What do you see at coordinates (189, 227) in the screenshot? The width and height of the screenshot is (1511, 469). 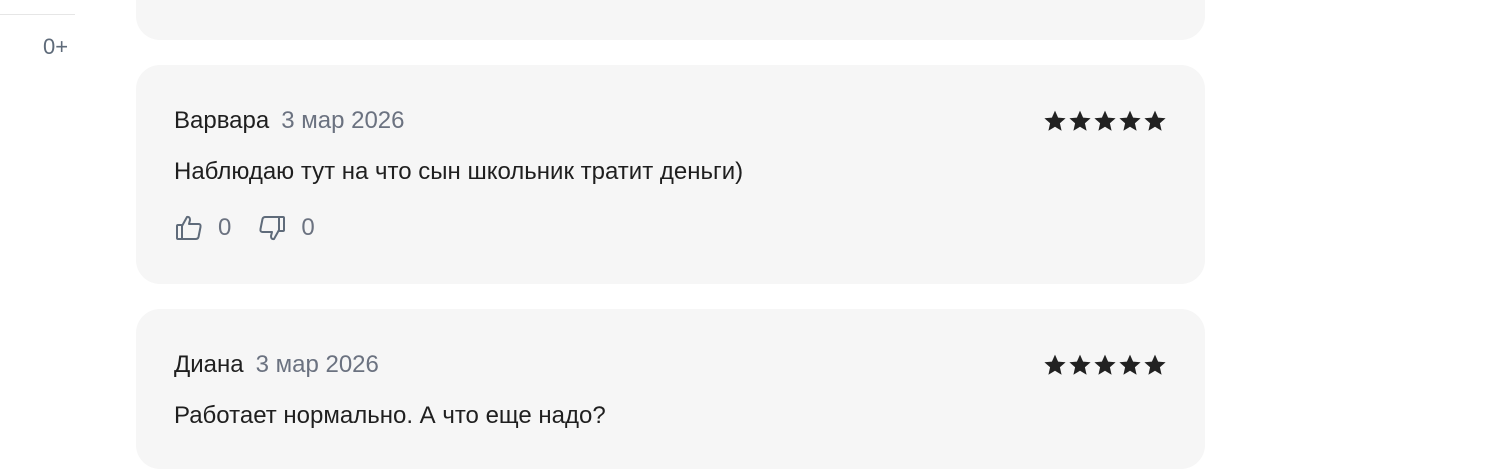 I see `thumbs-up-icon` at bounding box center [189, 227].